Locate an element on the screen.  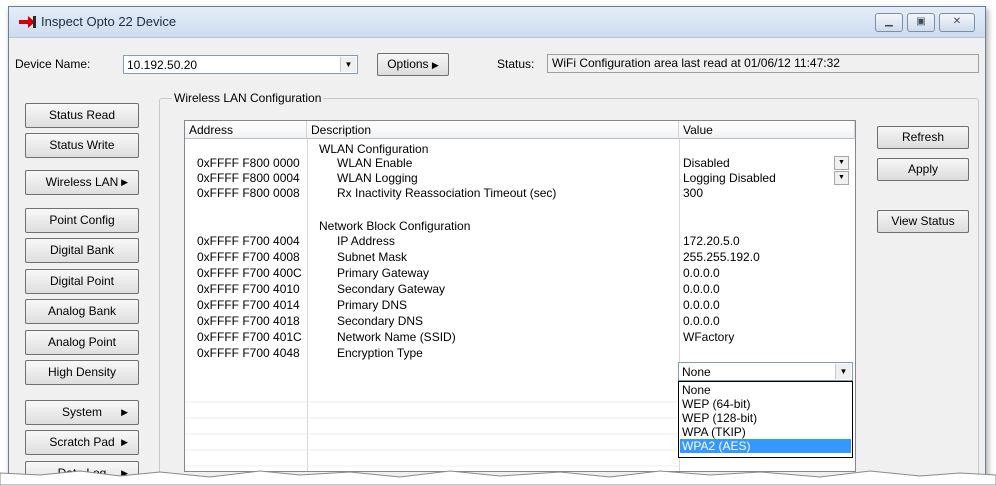
view-status-label: View Status is located at coordinates (923, 221).